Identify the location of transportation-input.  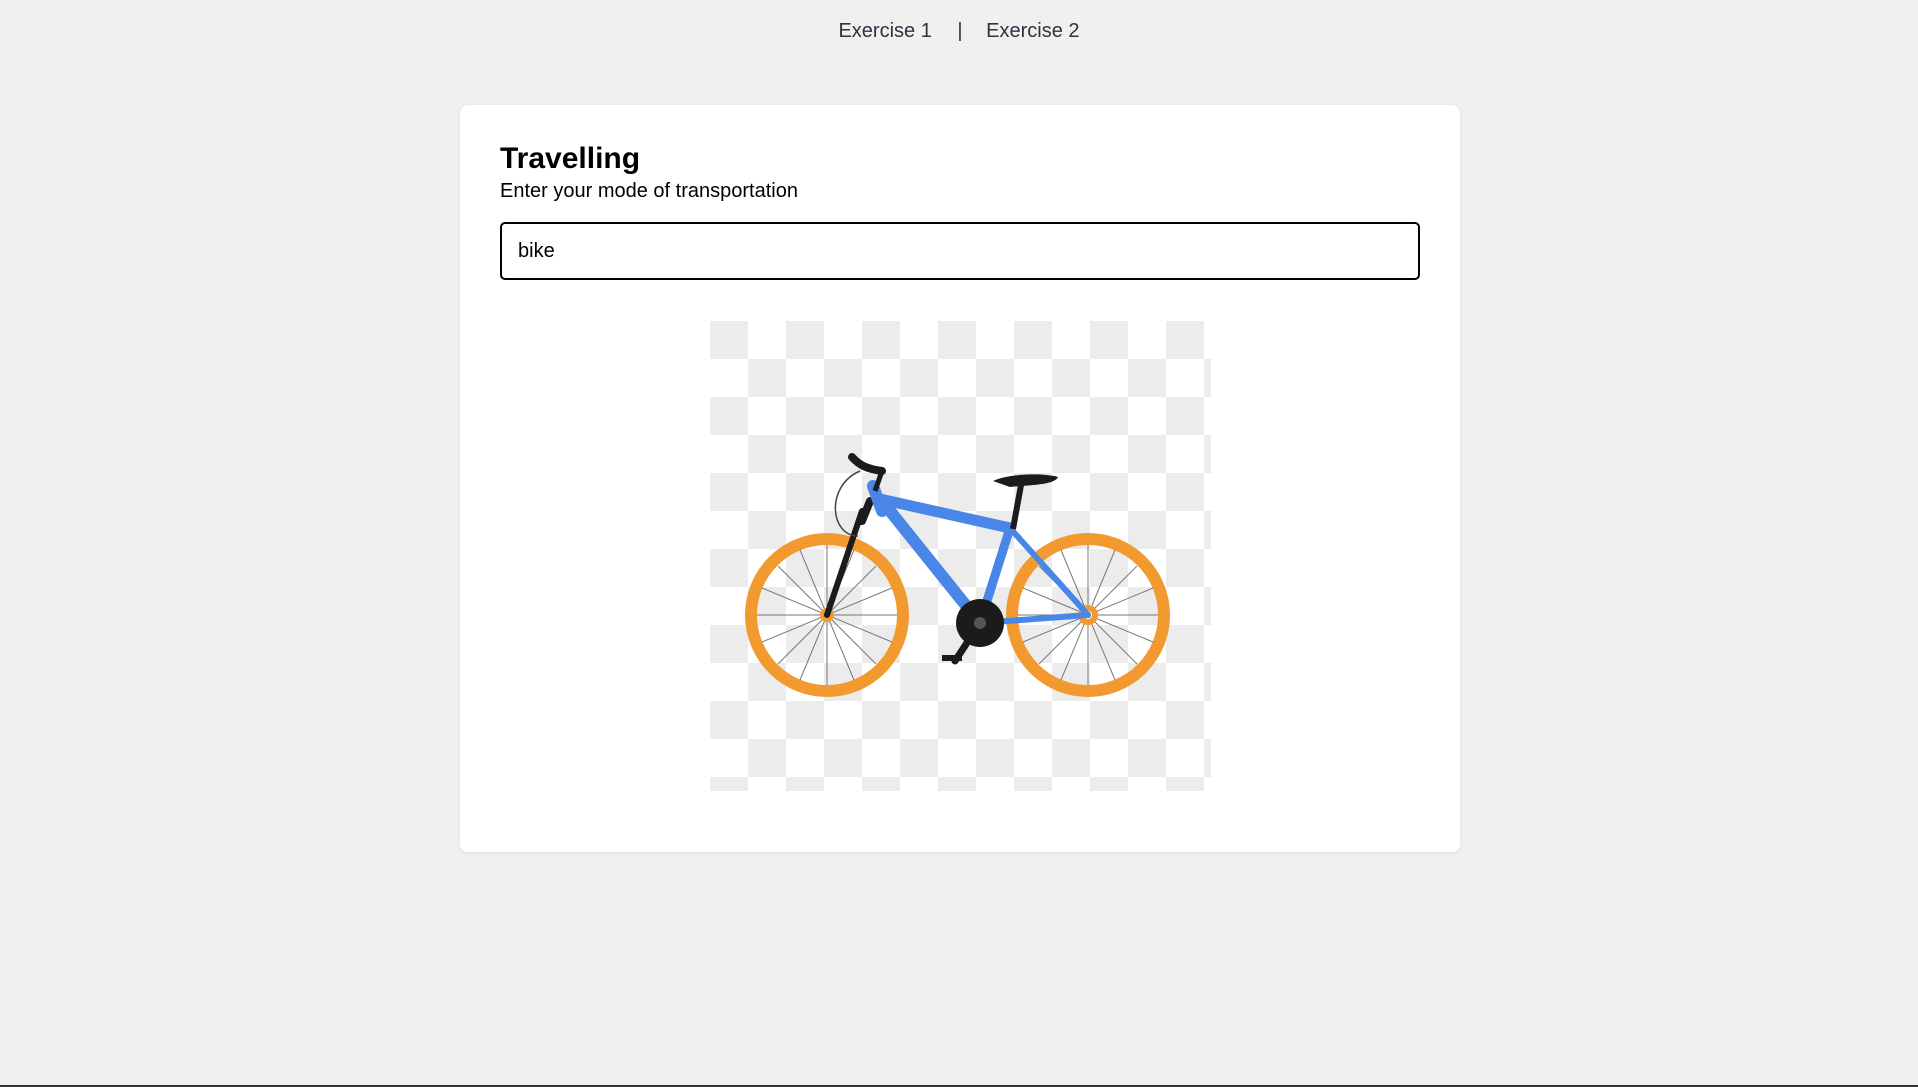
(960, 251).